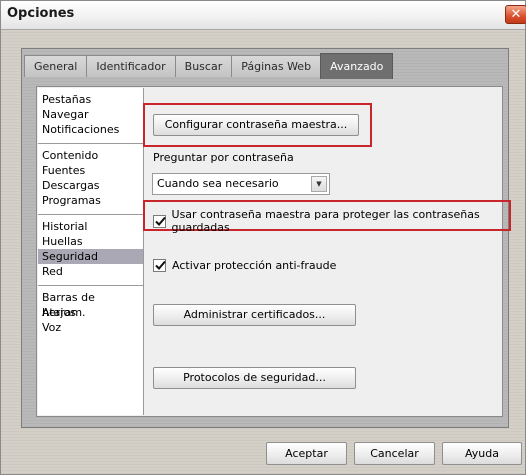 The image size is (526, 475). I want to click on anti-fraud-label: Activar protección anti-fraude, so click(254, 265).